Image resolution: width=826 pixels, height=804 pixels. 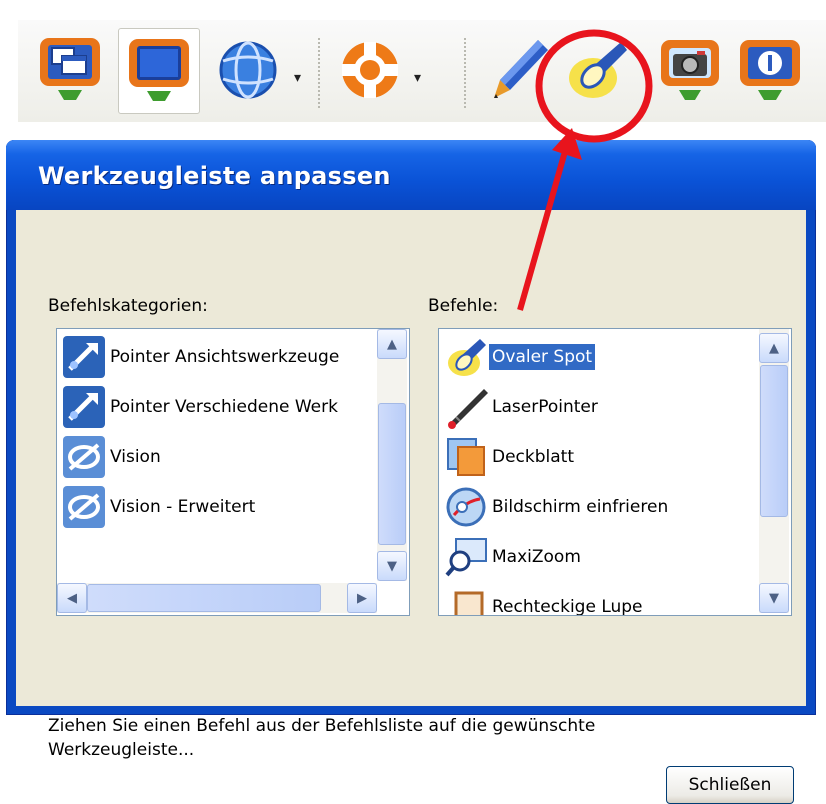 I want to click on highlight-circle, so click(x=594, y=86).